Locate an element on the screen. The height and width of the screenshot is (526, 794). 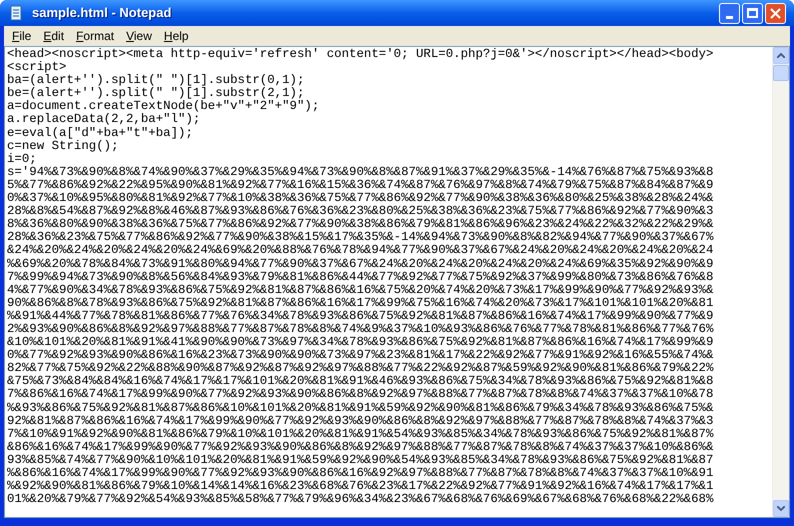
text-line: ba=(alert+'').split(" ")[1].substr(0,1); is located at coordinates (155, 81).